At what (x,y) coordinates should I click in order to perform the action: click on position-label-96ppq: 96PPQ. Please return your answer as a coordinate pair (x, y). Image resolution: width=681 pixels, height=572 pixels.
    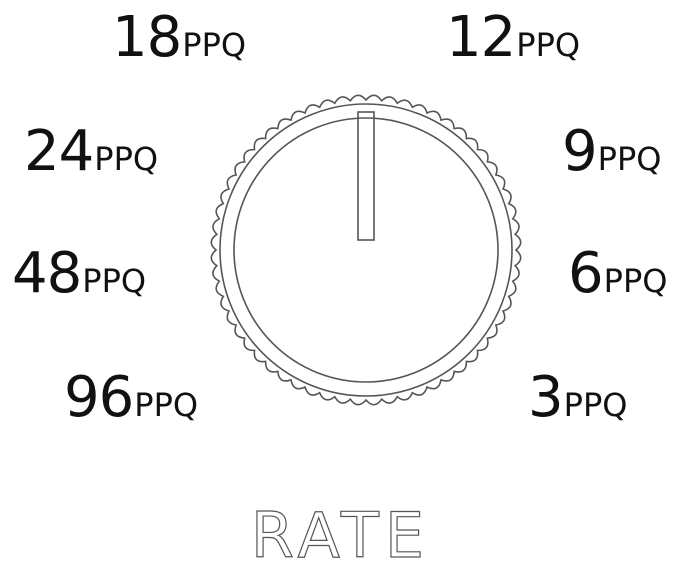
    Looking at the image, I should click on (131, 398).